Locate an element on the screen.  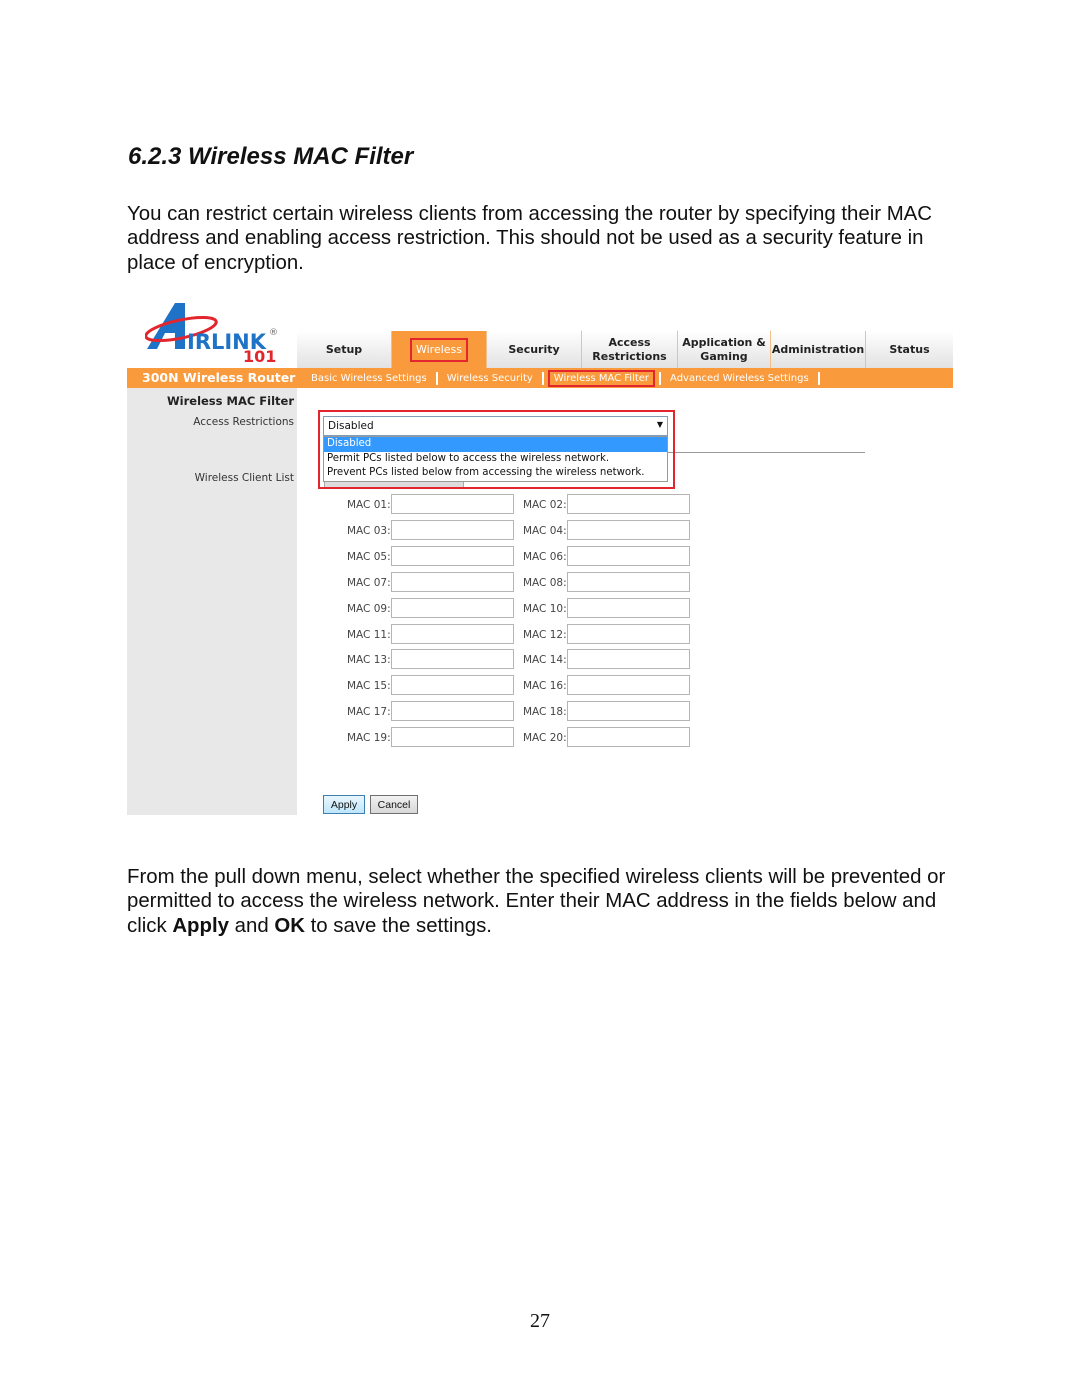
mac-row: MAC 07: MAC 08: is located at coordinates (547, 582).